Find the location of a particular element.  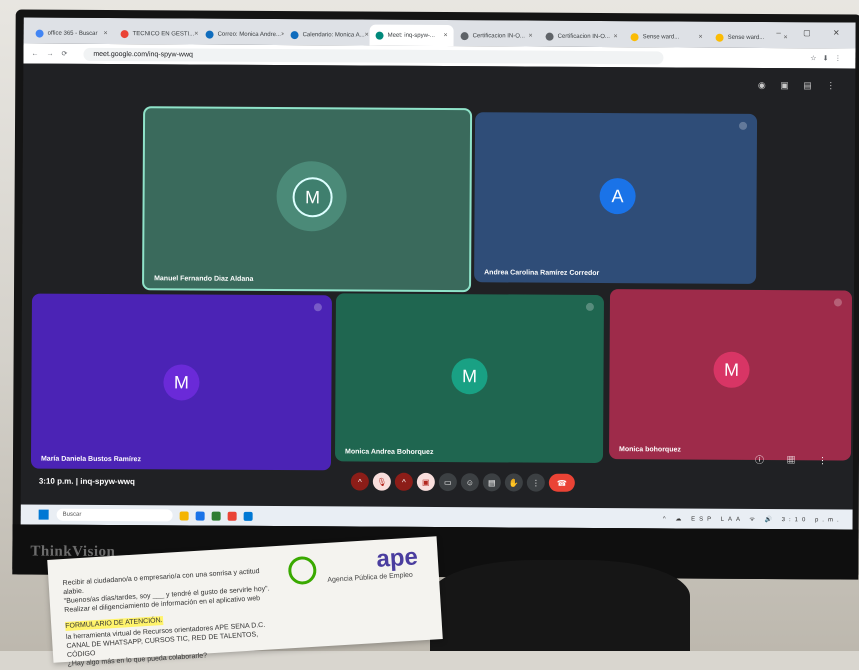

system-tray: ^ ☁ ESP LAA ᯤ 🔊 3:10 p.m. is located at coordinates (753, 518).